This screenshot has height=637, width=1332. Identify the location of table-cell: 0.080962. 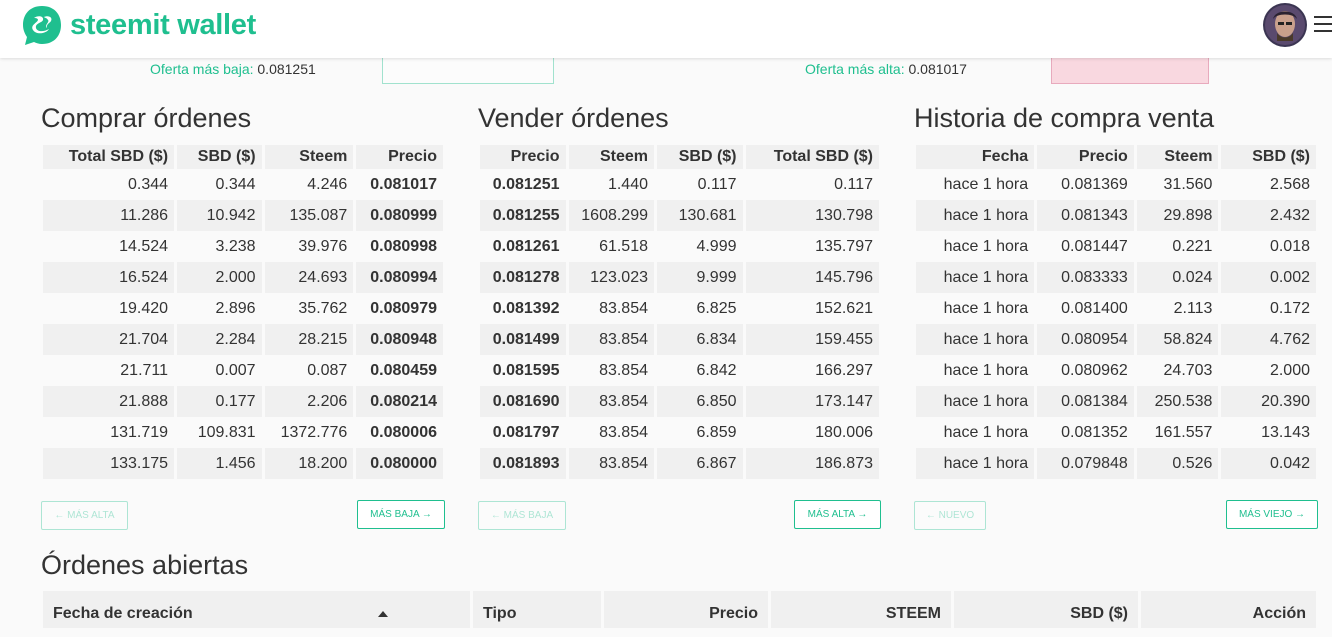
(1094, 370).